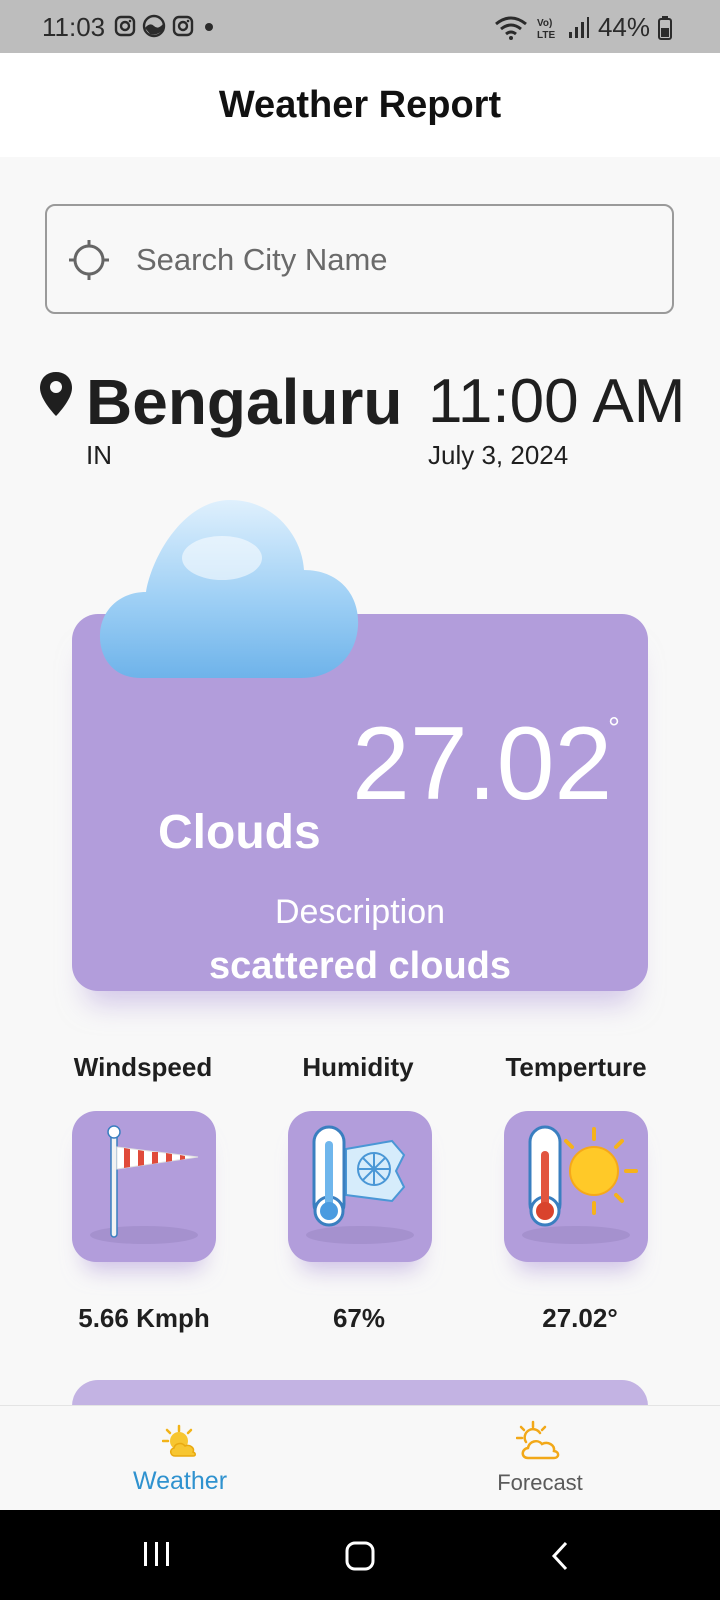  I want to click on cloud-icon, so click(229, 589).